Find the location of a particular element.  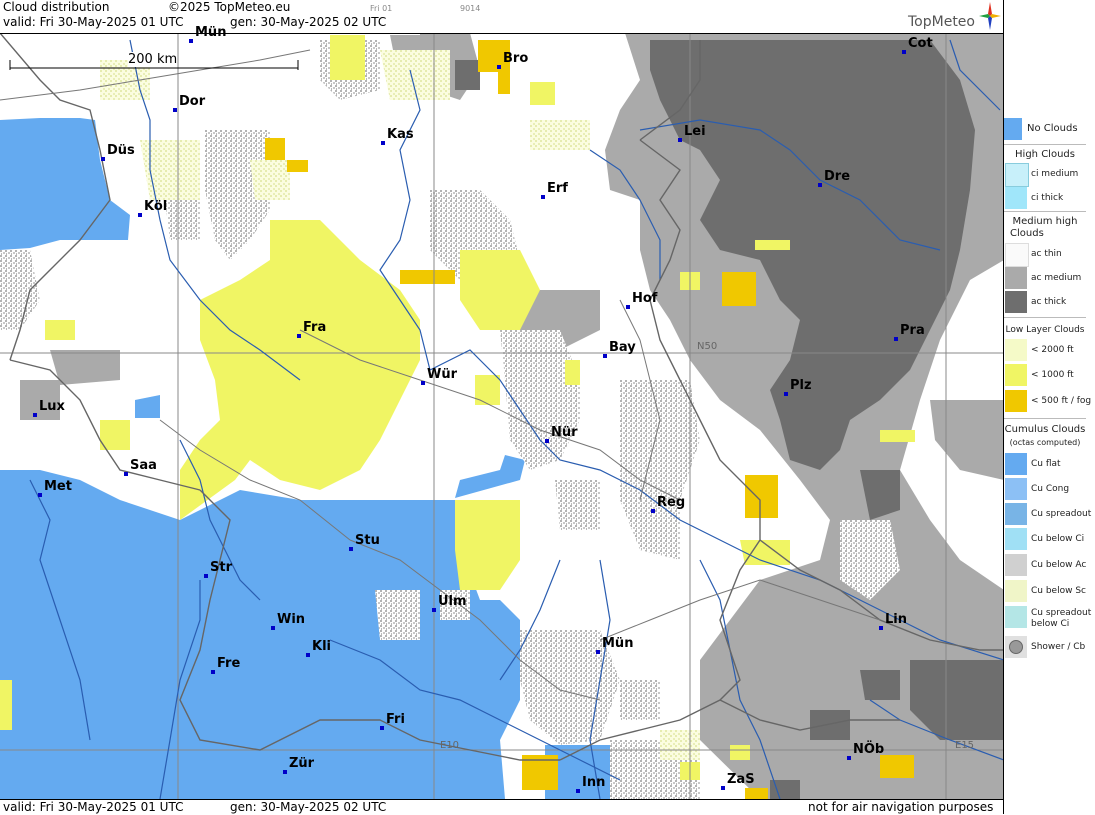

compass-rose-icon is located at coordinates (990, 16).